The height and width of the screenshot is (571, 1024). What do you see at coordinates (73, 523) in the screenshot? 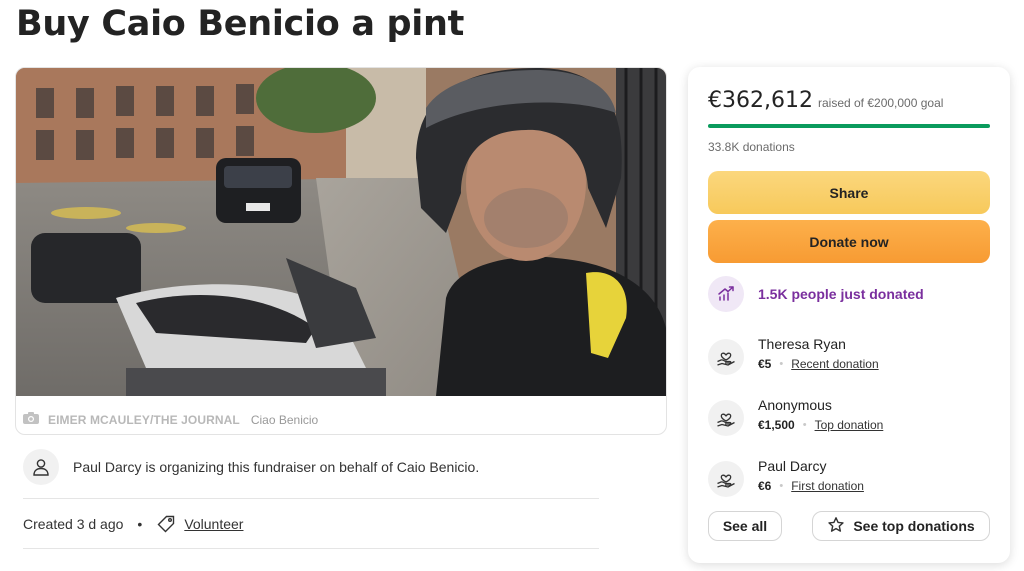
I see `created-date: Created 3 d ago` at bounding box center [73, 523].